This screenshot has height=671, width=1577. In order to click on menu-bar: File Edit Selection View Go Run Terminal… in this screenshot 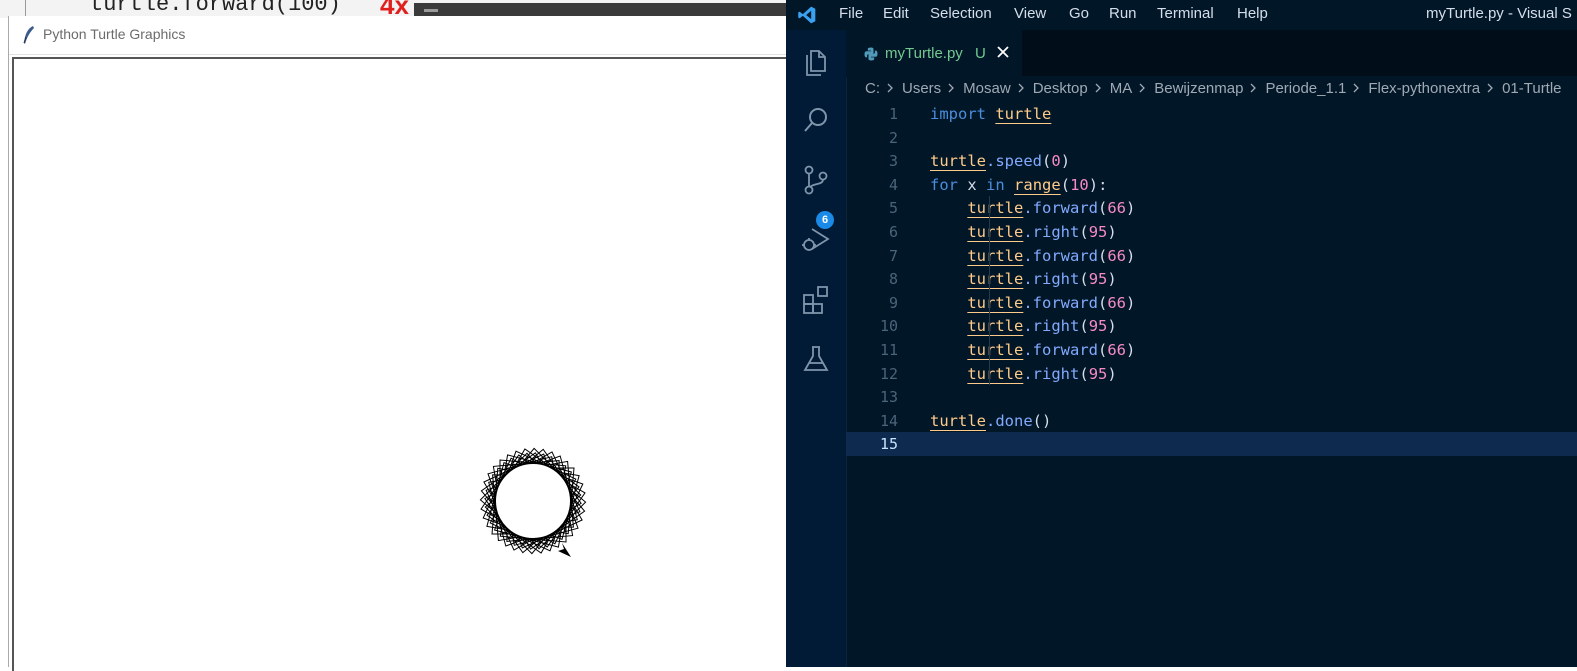, I will do `click(1181, 15)`.